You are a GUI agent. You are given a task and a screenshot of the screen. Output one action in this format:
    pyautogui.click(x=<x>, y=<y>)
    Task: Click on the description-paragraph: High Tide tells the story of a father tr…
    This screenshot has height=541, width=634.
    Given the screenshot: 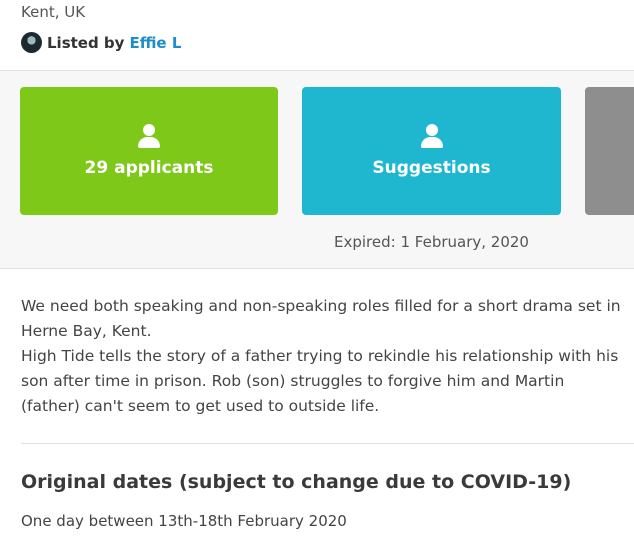 What is the action you would take?
    pyautogui.click(x=320, y=381)
    